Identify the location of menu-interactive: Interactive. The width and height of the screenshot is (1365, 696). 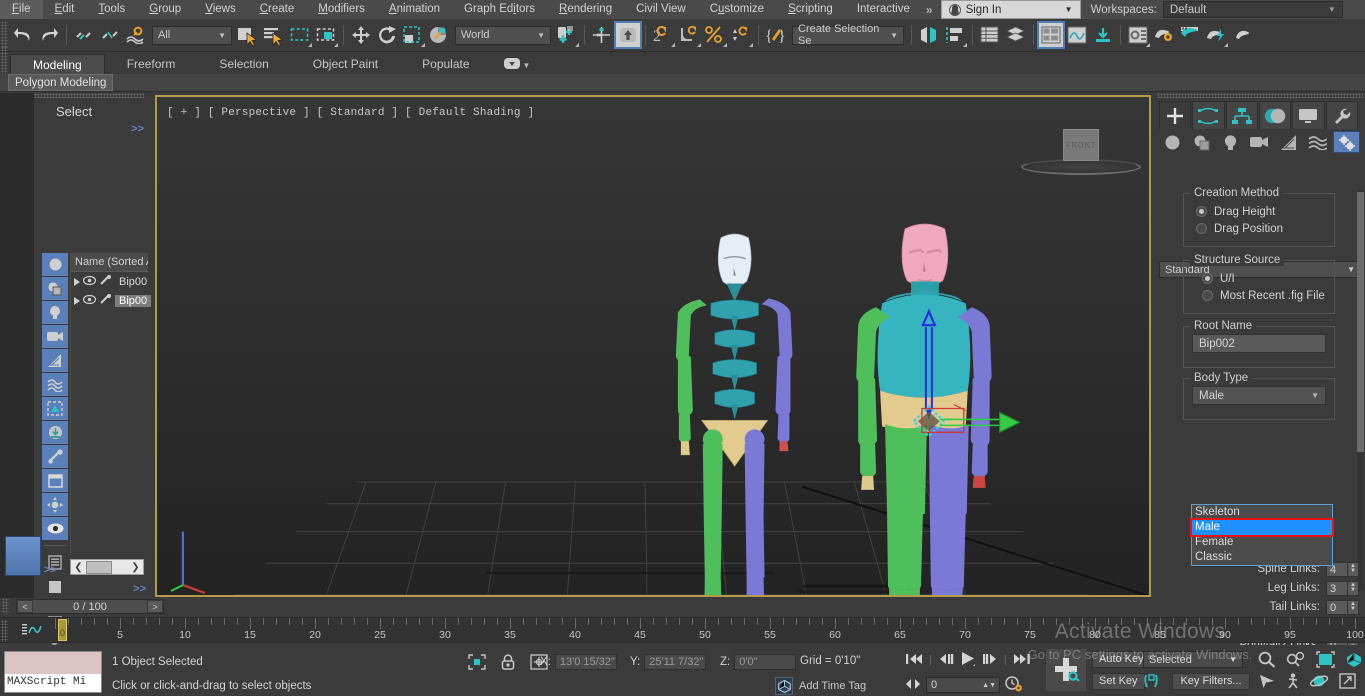
(883, 9).